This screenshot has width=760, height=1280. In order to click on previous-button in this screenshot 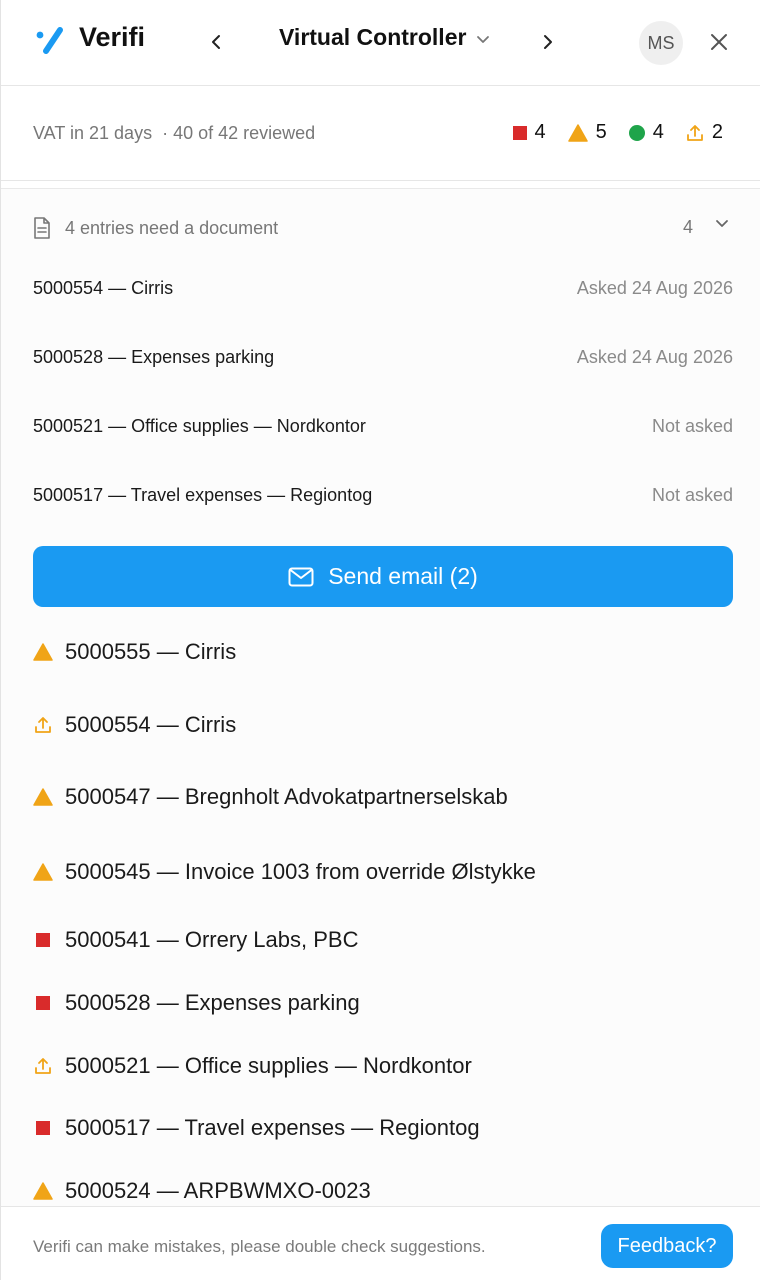, I will do `click(217, 42)`.